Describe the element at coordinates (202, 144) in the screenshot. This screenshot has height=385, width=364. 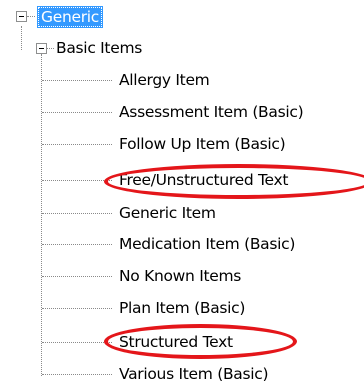
I see `tree-item-follow-up: Follow Up Item (Basic)` at that location.